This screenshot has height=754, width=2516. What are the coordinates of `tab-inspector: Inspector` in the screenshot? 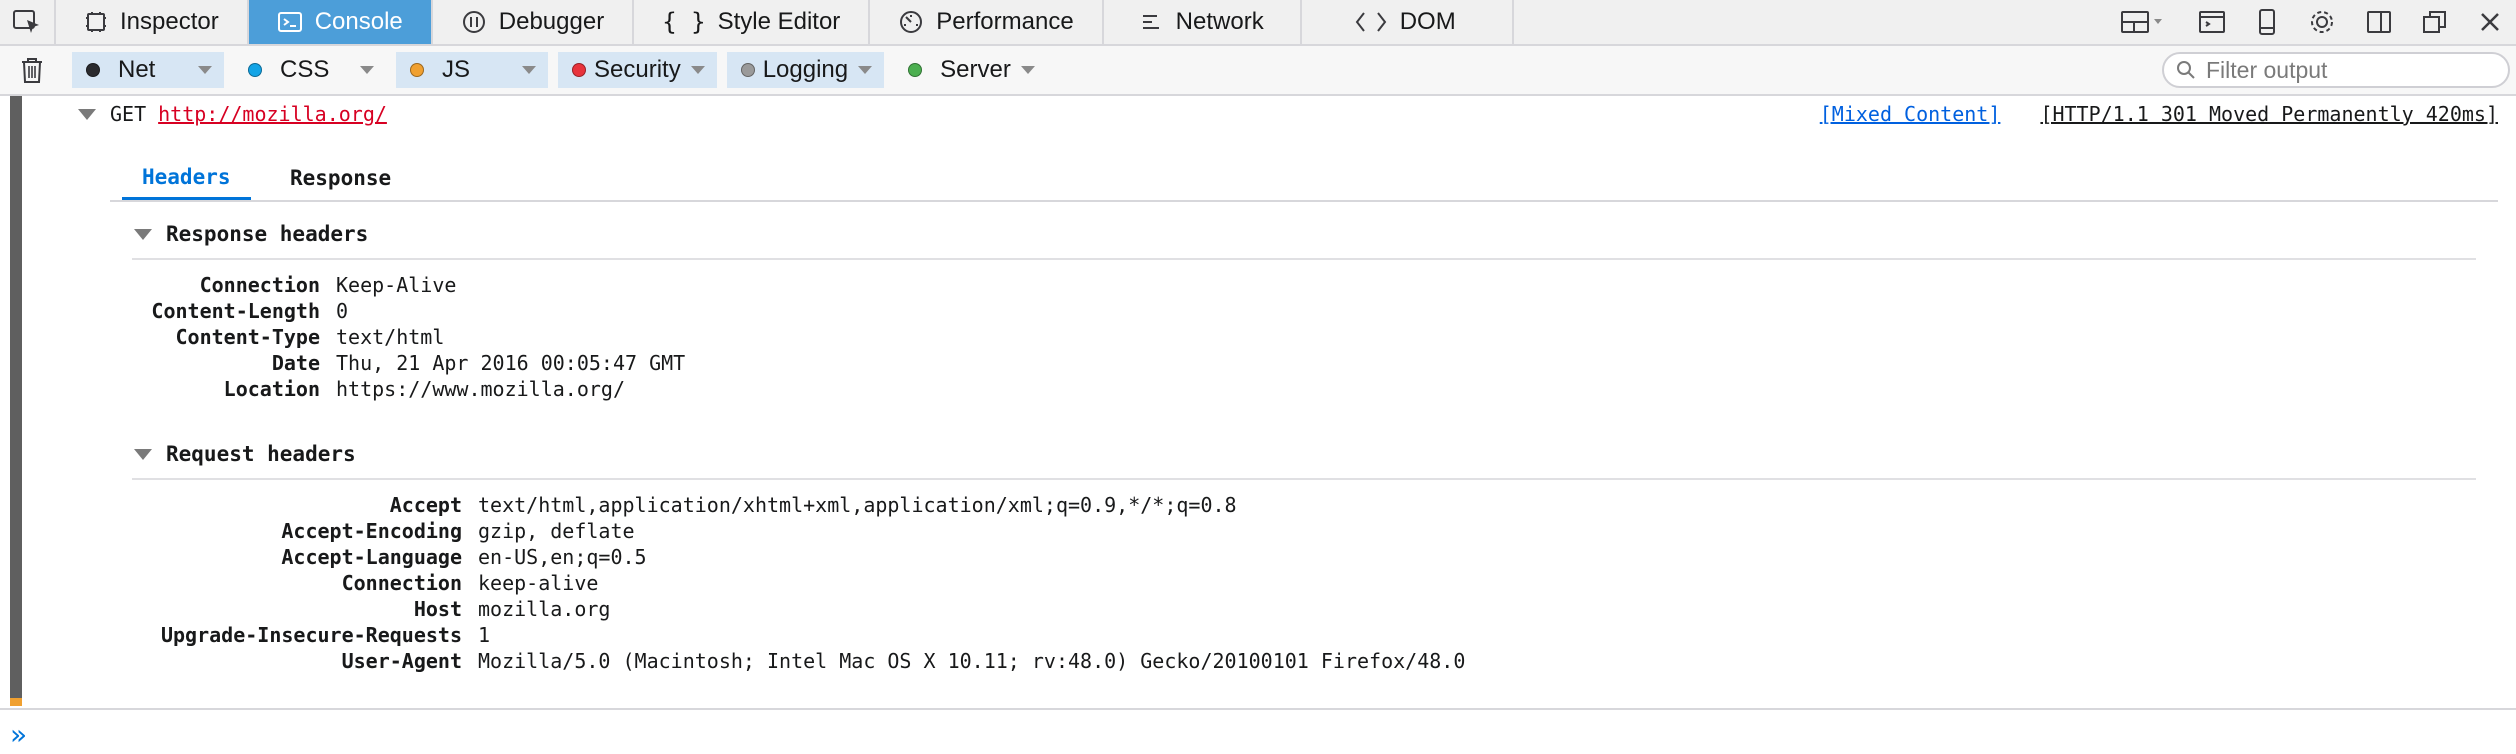 It's located at (152, 22).